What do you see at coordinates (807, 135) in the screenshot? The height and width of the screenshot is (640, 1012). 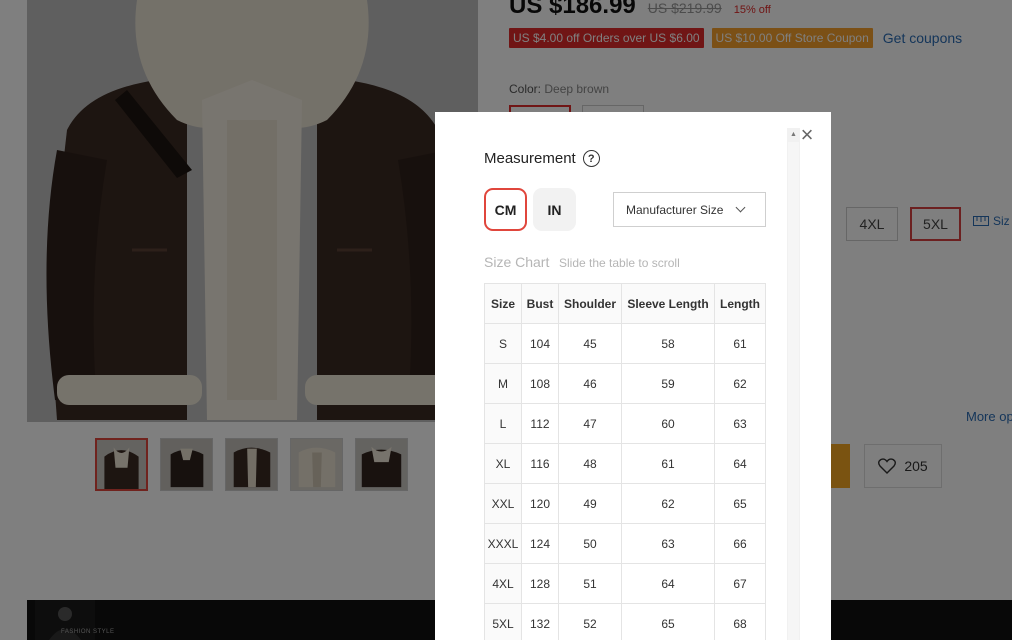 I see `close-icon: ×` at bounding box center [807, 135].